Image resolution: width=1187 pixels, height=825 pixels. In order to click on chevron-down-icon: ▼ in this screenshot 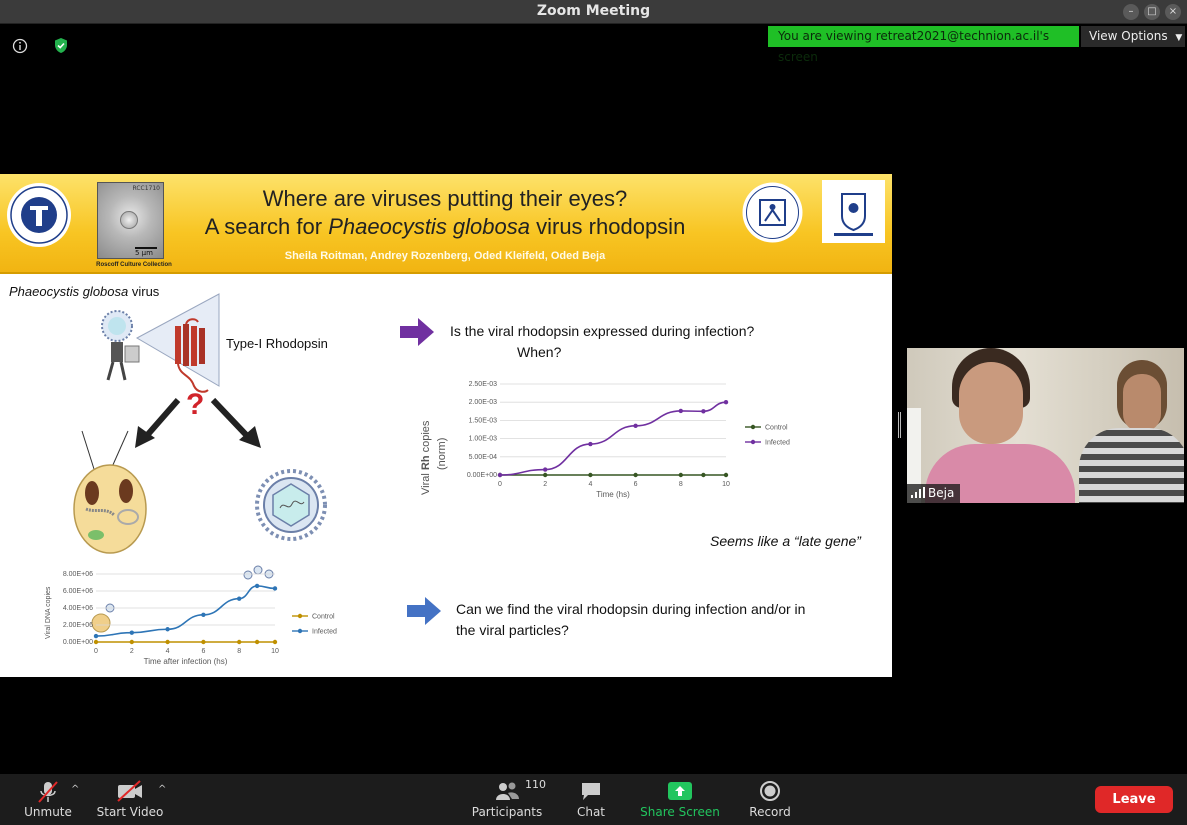, I will do `click(1179, 38)`.